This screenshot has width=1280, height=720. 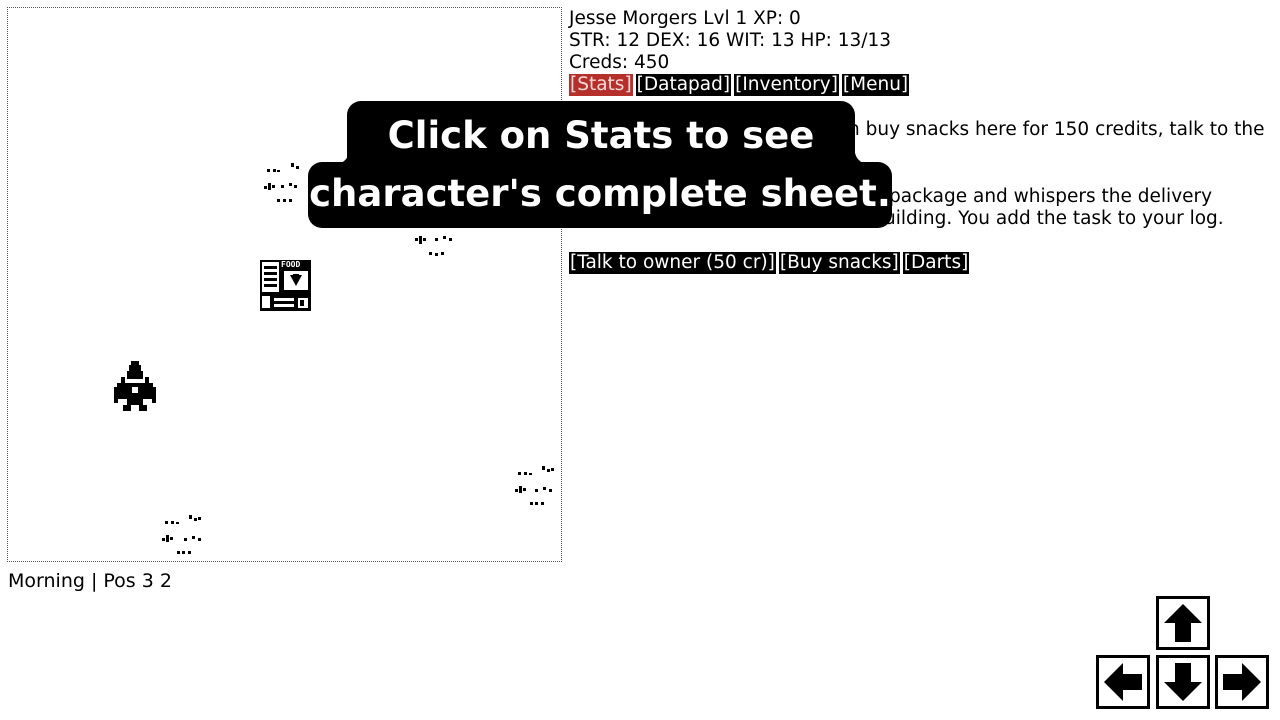 I want to click on move-left-button, so click(x=1123, y=682).